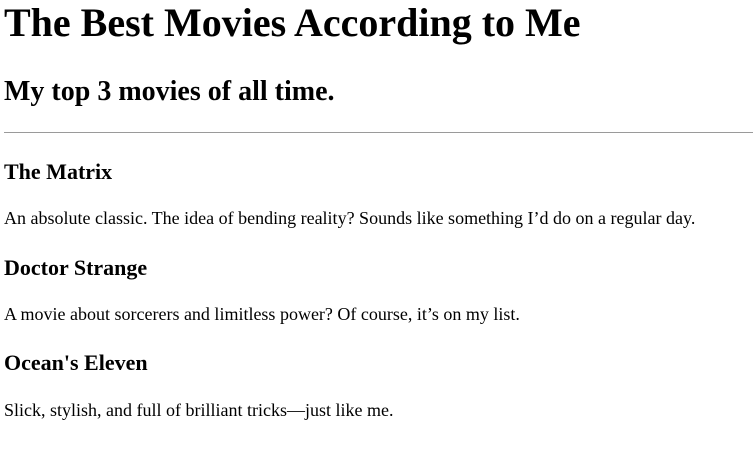  Describe the element at coordinates (76, 362) in the screenshot. I see `movie-title: Ocean's Eleven` at that location.